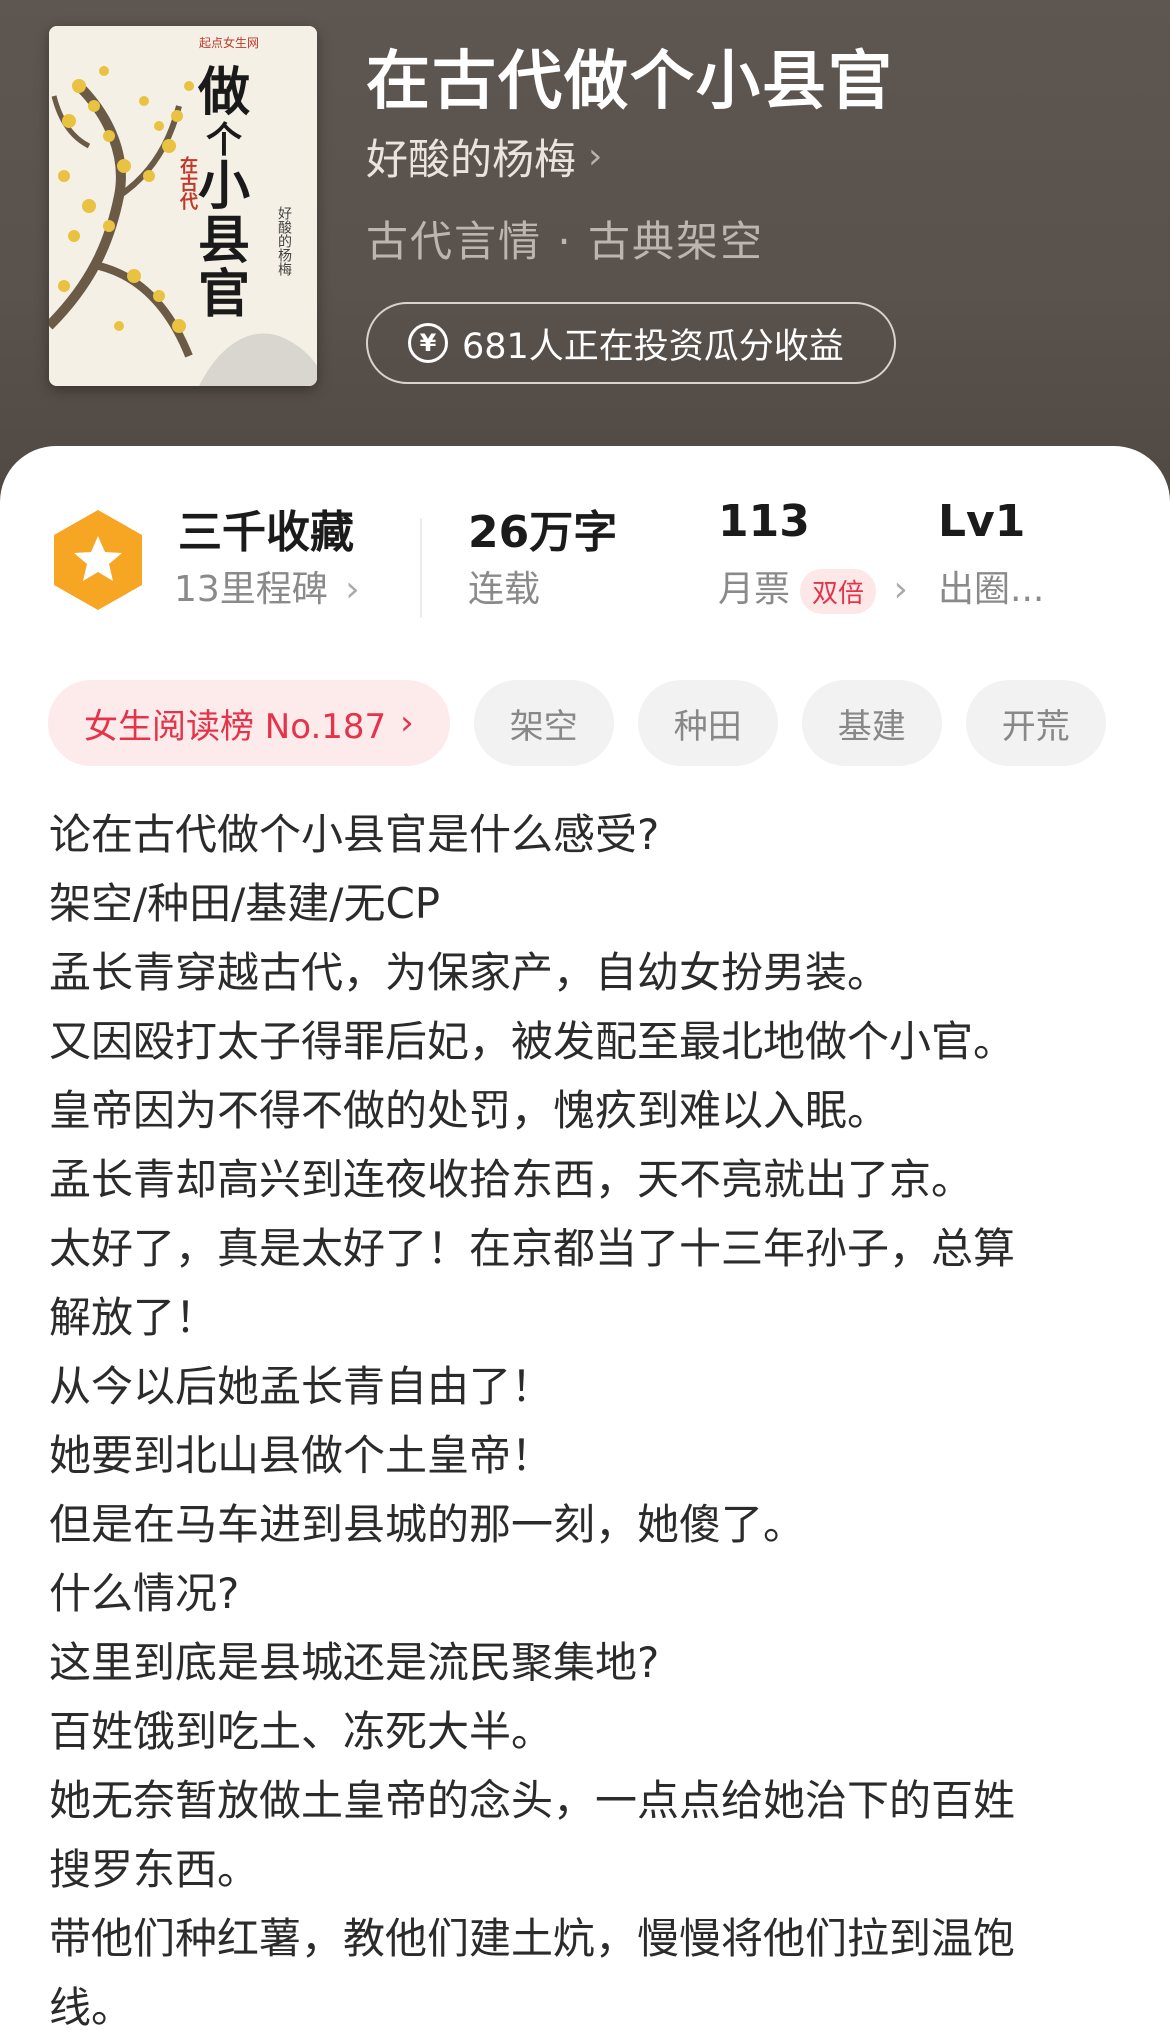 This screenshot has height=2042, width=1170. What do you see at coordinates (471, 159) in the screenshot?
I see `author-name: 好酸的杨梅` at bounding box center [471, 159].